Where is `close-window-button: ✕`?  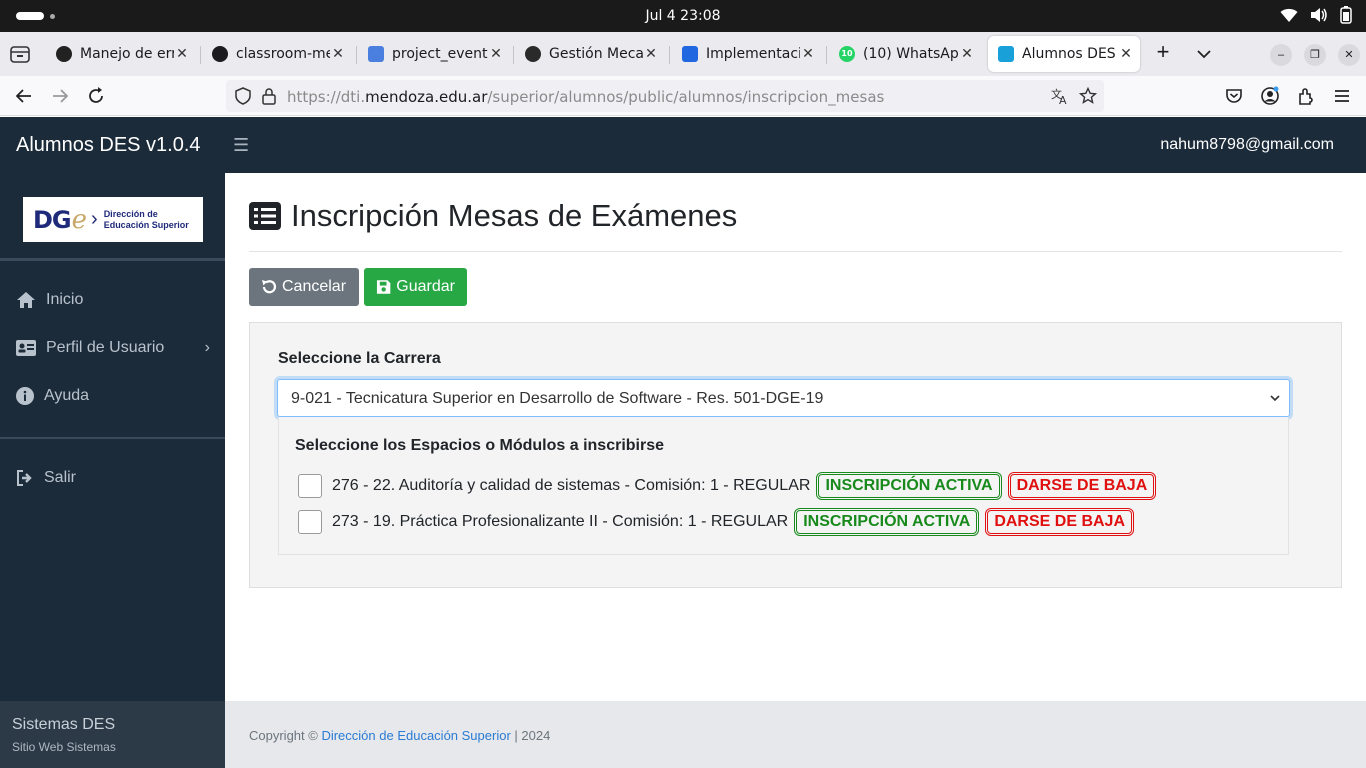 close-window-button: ✕ is located at coordinates (1349, 55).